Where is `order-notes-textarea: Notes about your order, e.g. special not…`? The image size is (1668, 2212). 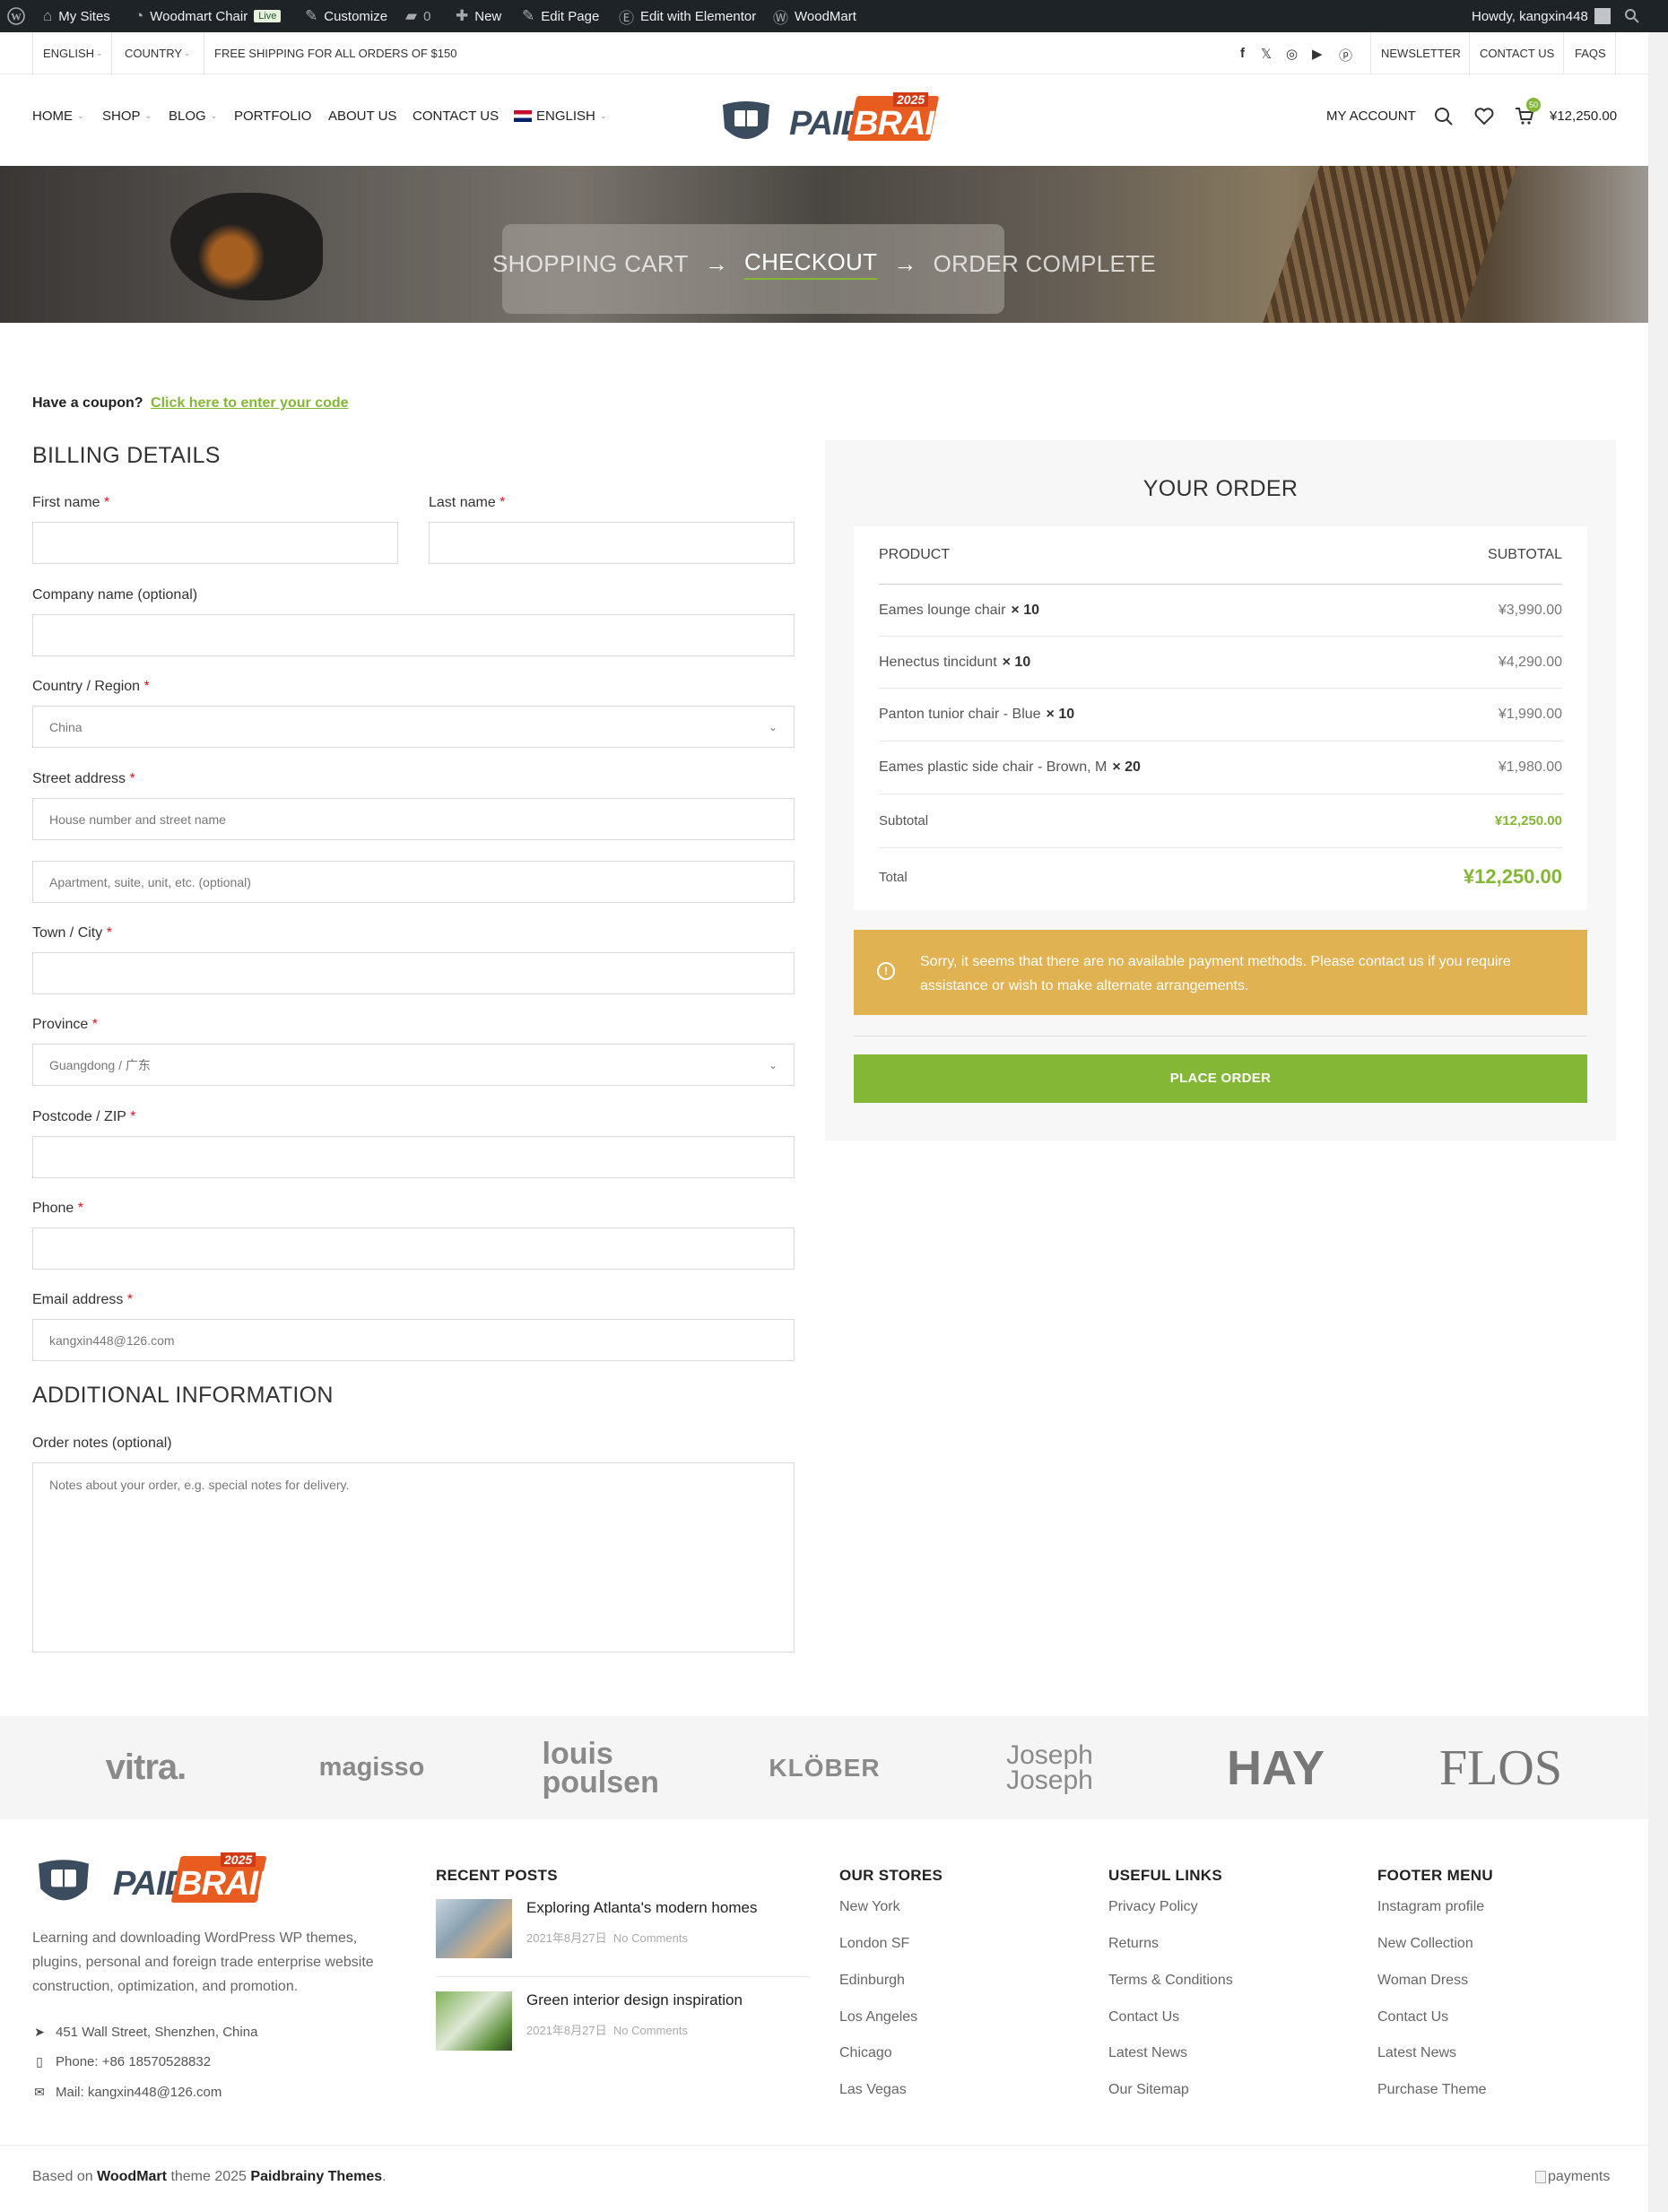
order-notes-textarea: Notes about your order, e.g. special not… is located at coordinates (413, 1557).